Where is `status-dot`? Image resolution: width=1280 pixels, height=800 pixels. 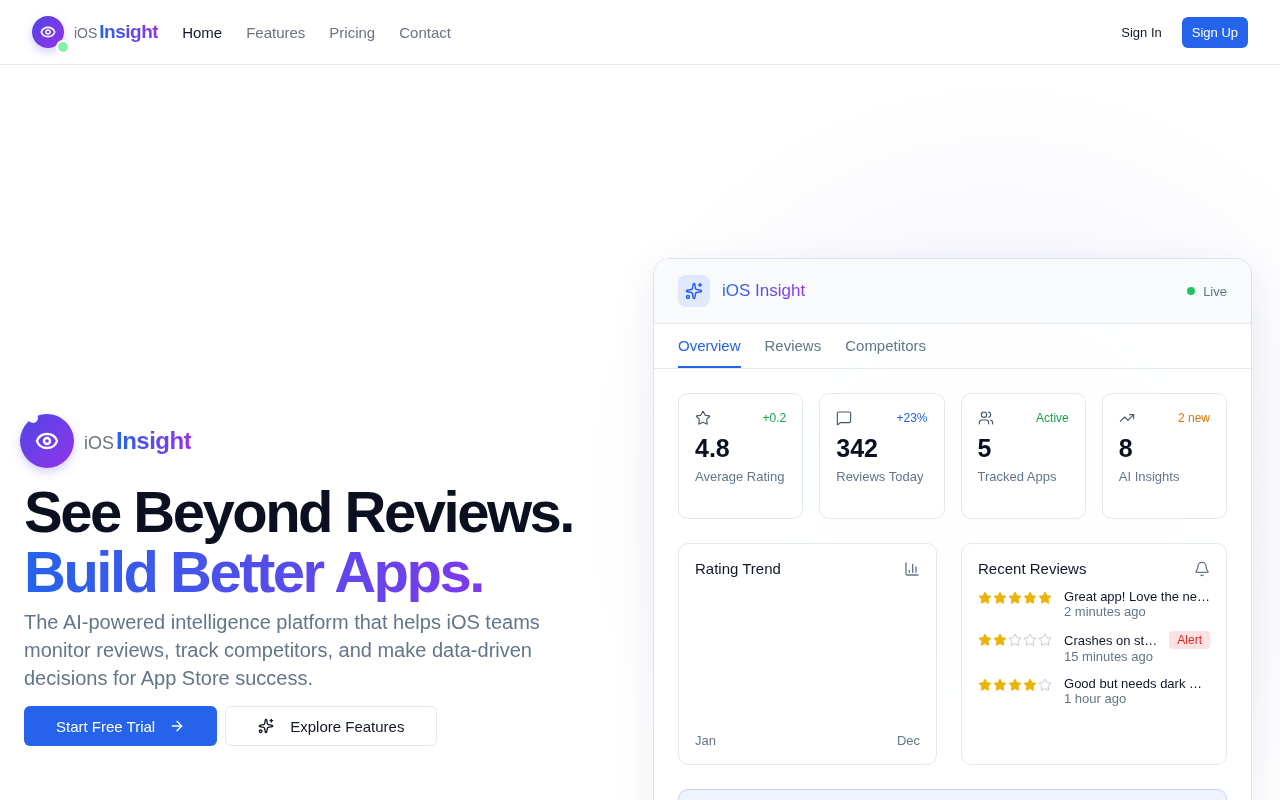 status-dot is located at coordinates (1191, 291).